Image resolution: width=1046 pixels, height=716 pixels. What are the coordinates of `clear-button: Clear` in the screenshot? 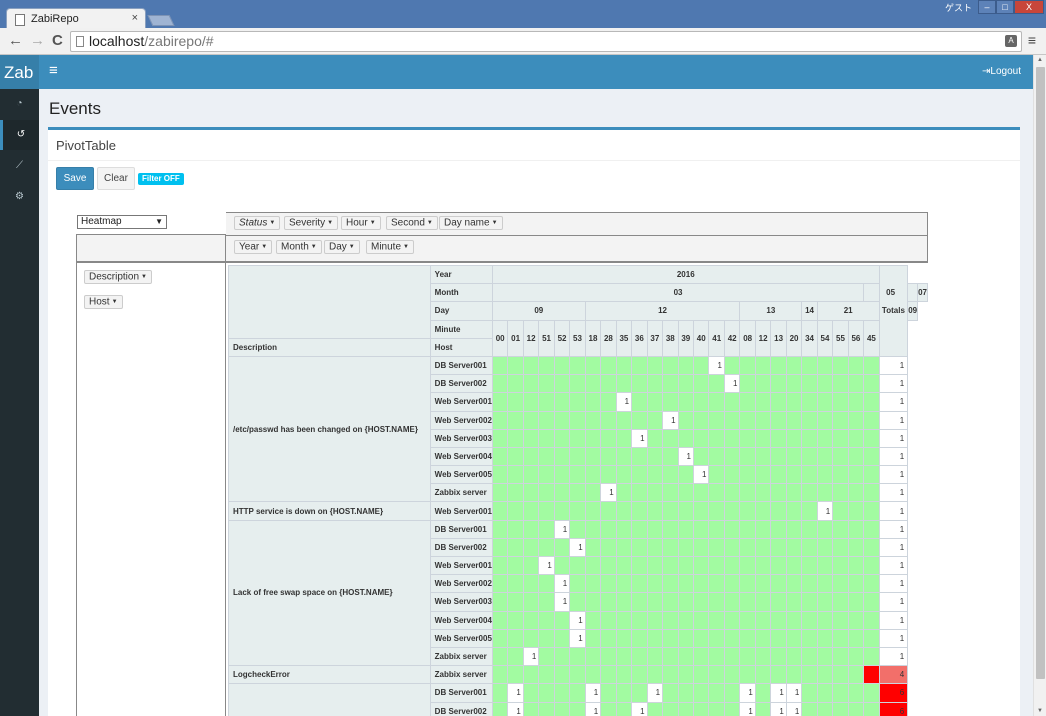 It's located at (116, 178).